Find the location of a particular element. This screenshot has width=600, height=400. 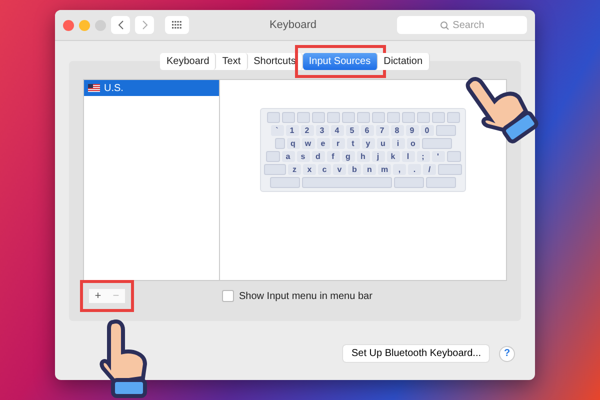

key: y is located at coordinates (368, 143).